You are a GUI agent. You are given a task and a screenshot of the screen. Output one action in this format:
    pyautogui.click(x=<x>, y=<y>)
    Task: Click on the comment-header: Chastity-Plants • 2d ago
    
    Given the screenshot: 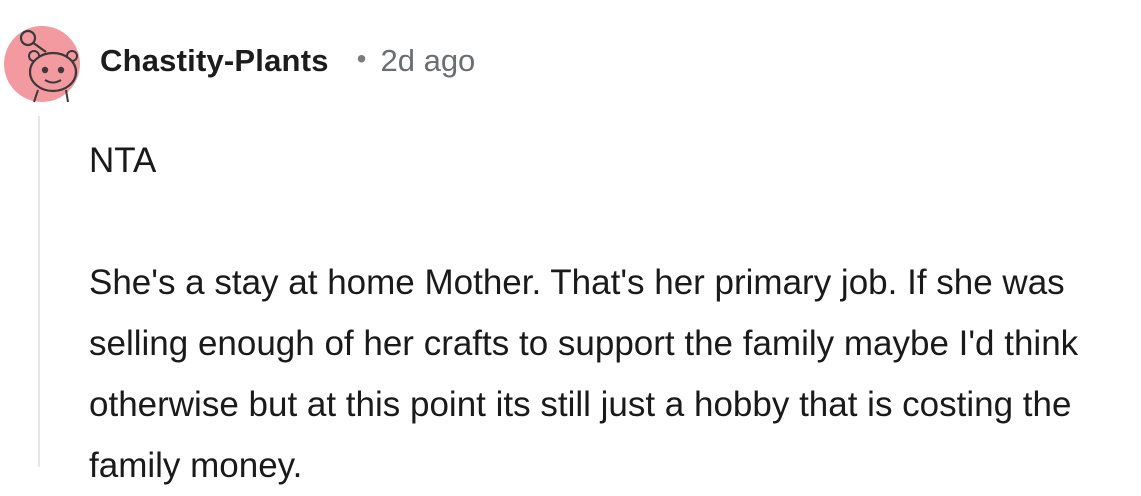 What is the action you would take?
    pyautogui.click(x=287, y=61)
    